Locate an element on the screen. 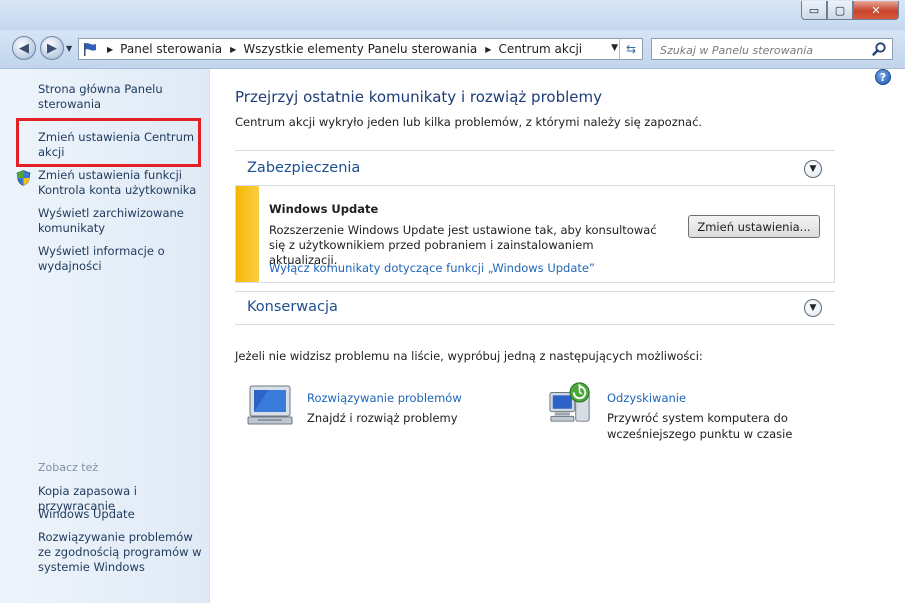 This screenshot has height=603, width=905. maximize-button: ▢ is located at coordinates (840, 10).